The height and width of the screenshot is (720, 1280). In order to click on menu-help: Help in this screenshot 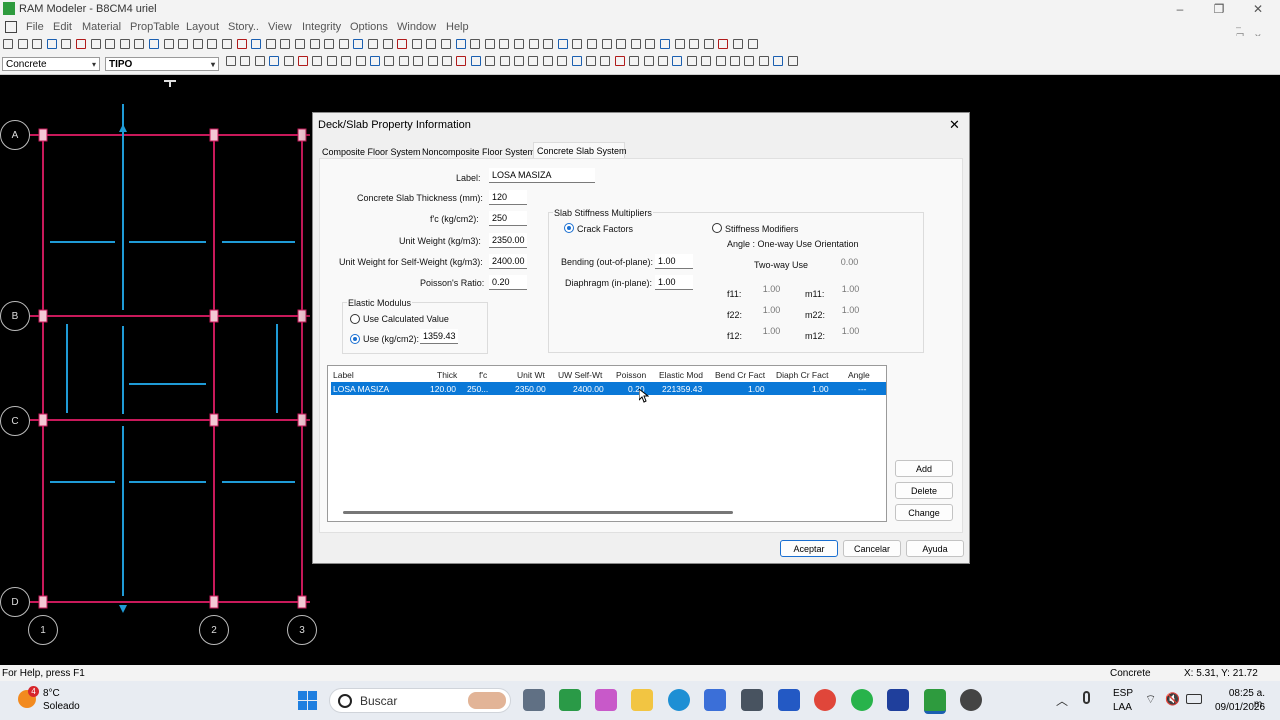, I will do `click(457, 27)`.